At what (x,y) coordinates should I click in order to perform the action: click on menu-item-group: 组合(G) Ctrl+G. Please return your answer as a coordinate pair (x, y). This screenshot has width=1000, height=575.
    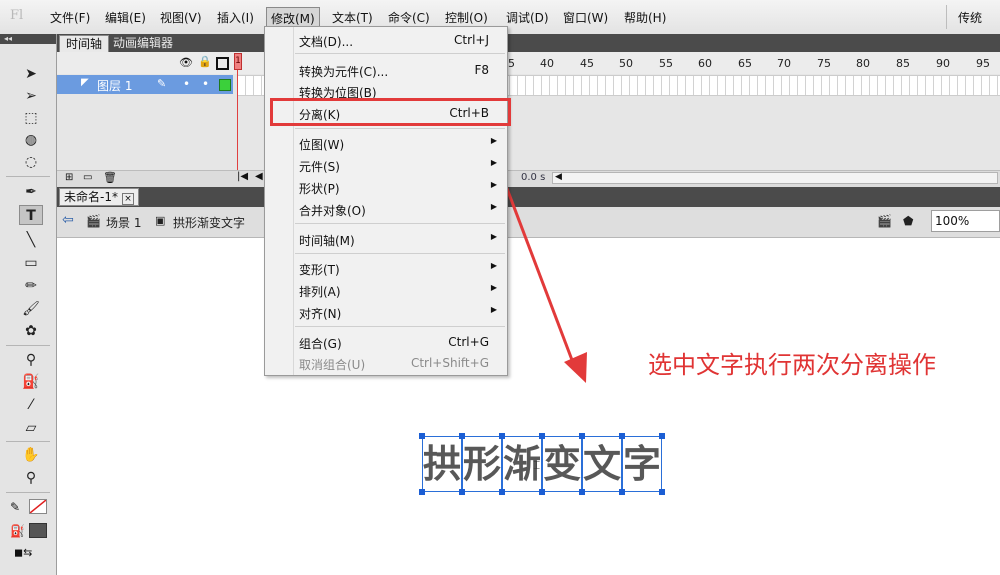
    Looking at the image, I should click on (386, 342).